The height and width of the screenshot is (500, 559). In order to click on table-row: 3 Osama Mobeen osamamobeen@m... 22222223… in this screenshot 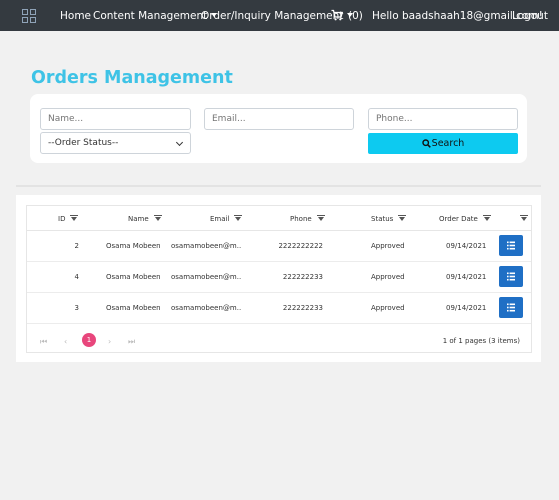, I will do `click(279, 308)`.